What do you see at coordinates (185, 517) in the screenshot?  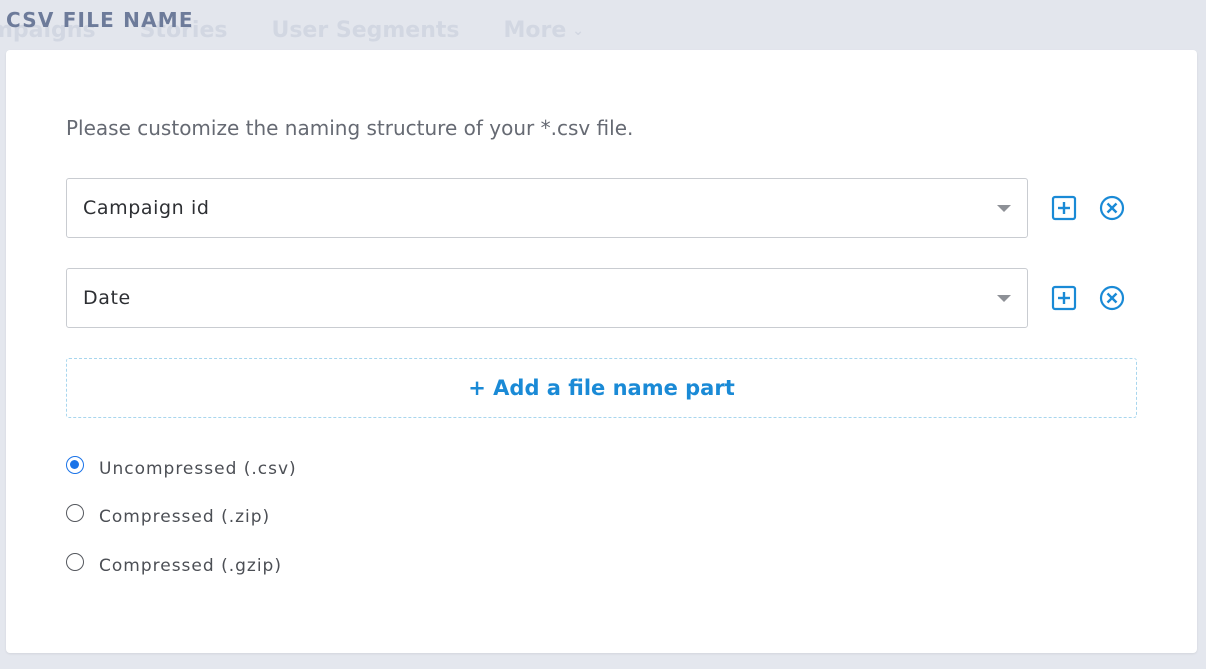 I see `radio-label: Compressed (.zip)` at bounding box center [185, 517].